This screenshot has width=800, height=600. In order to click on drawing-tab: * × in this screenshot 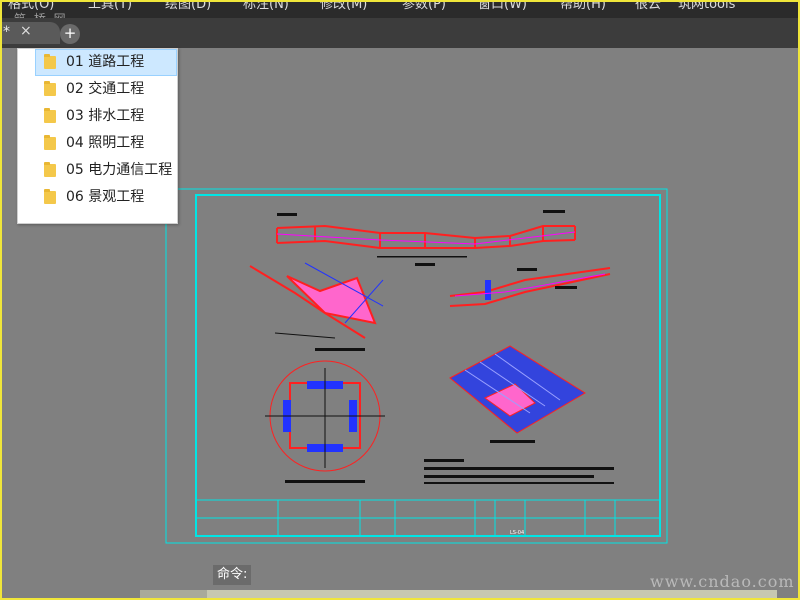, I will do `click(30, 33)`.